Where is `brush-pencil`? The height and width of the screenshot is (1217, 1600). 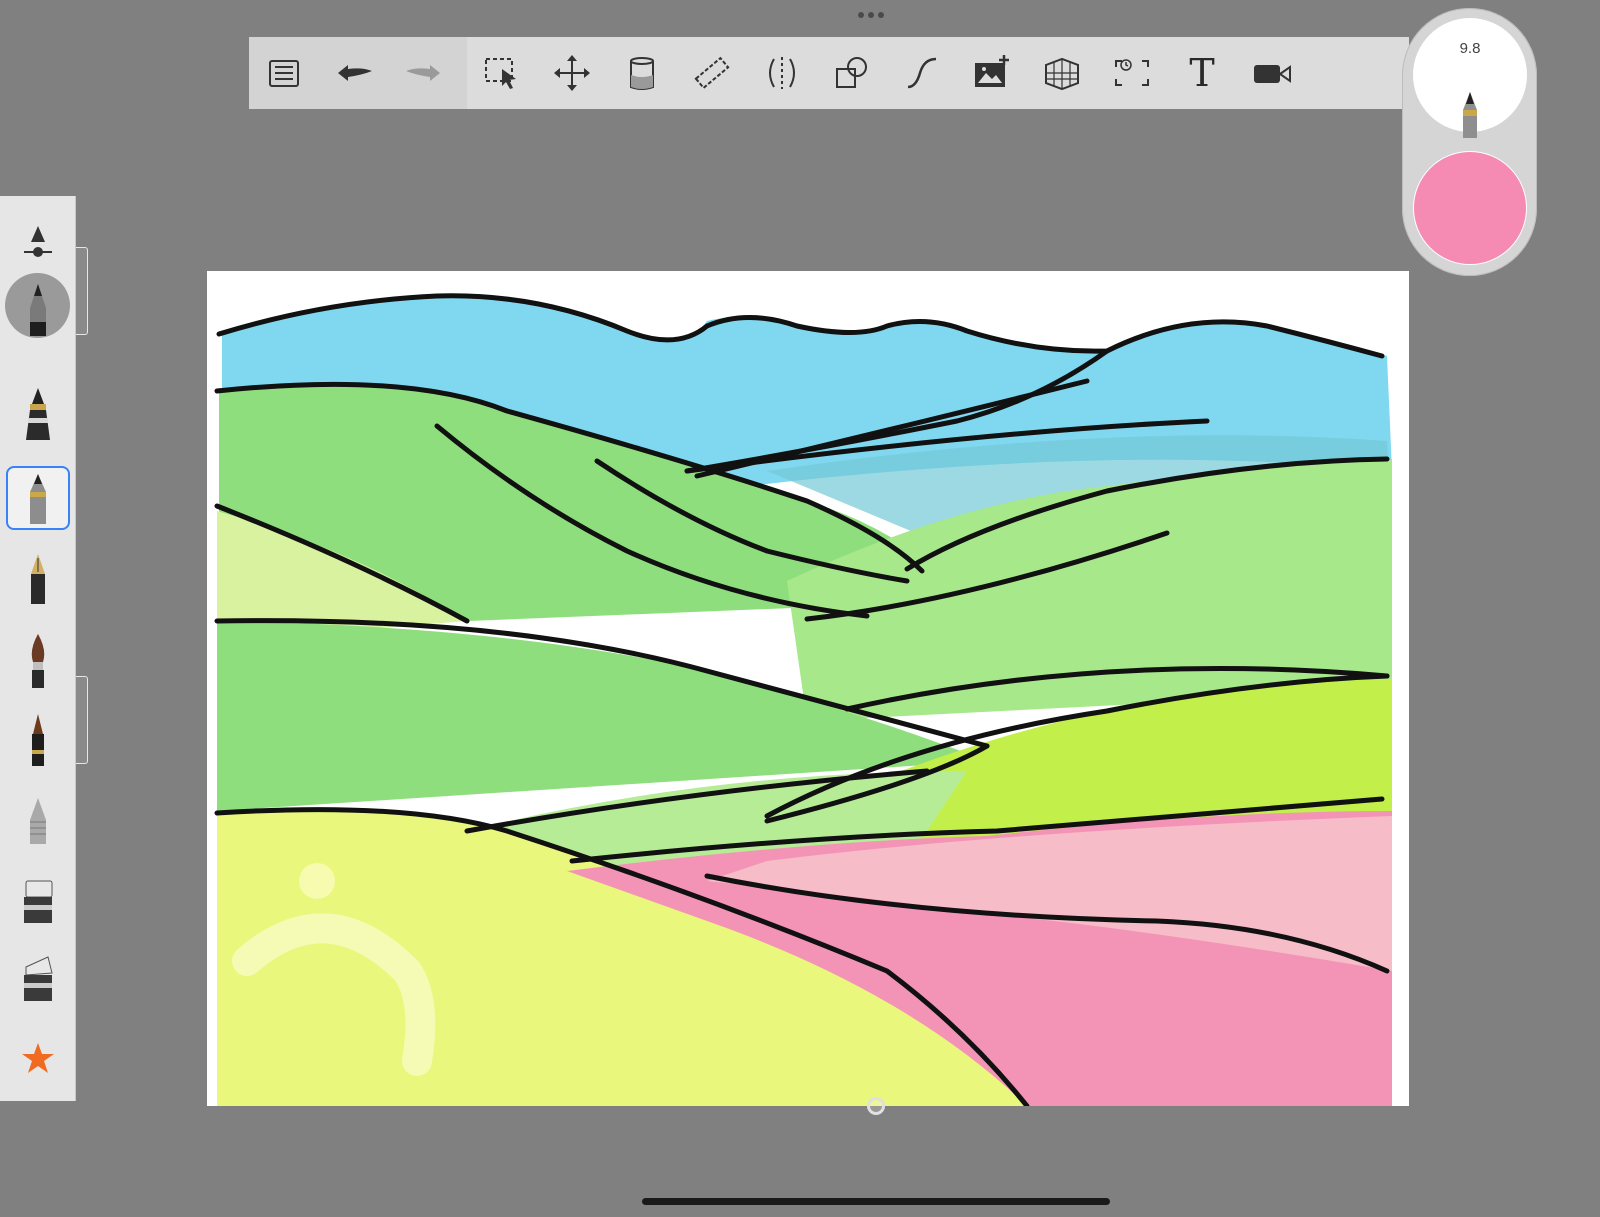 brush-pencil is located at coordinates (38, 308).